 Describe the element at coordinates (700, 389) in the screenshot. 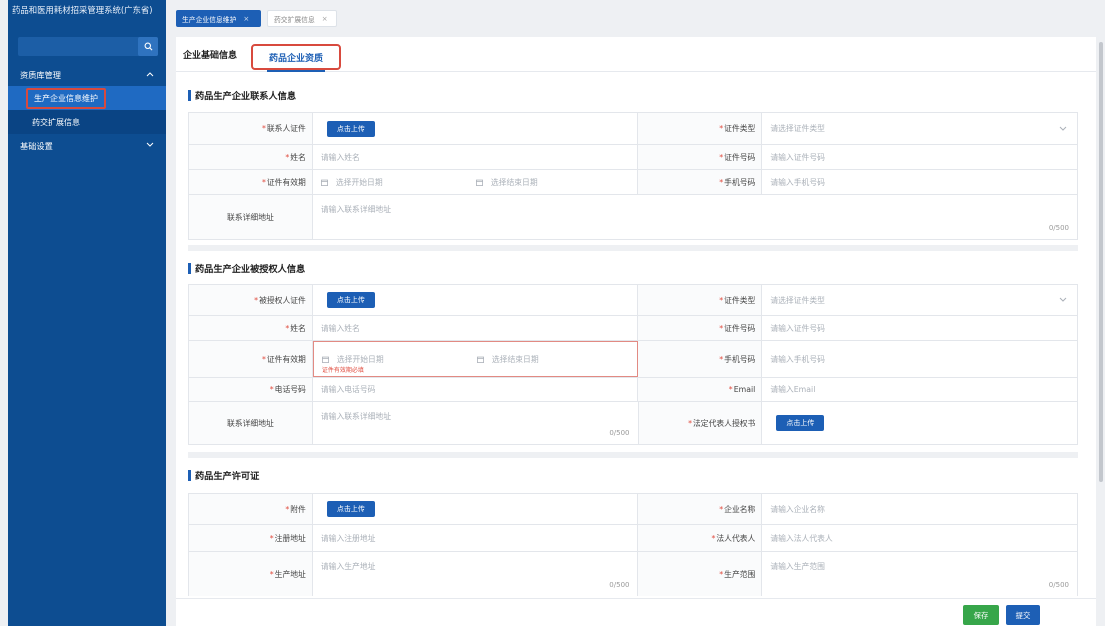

I see `field-label: * Email` at that location.